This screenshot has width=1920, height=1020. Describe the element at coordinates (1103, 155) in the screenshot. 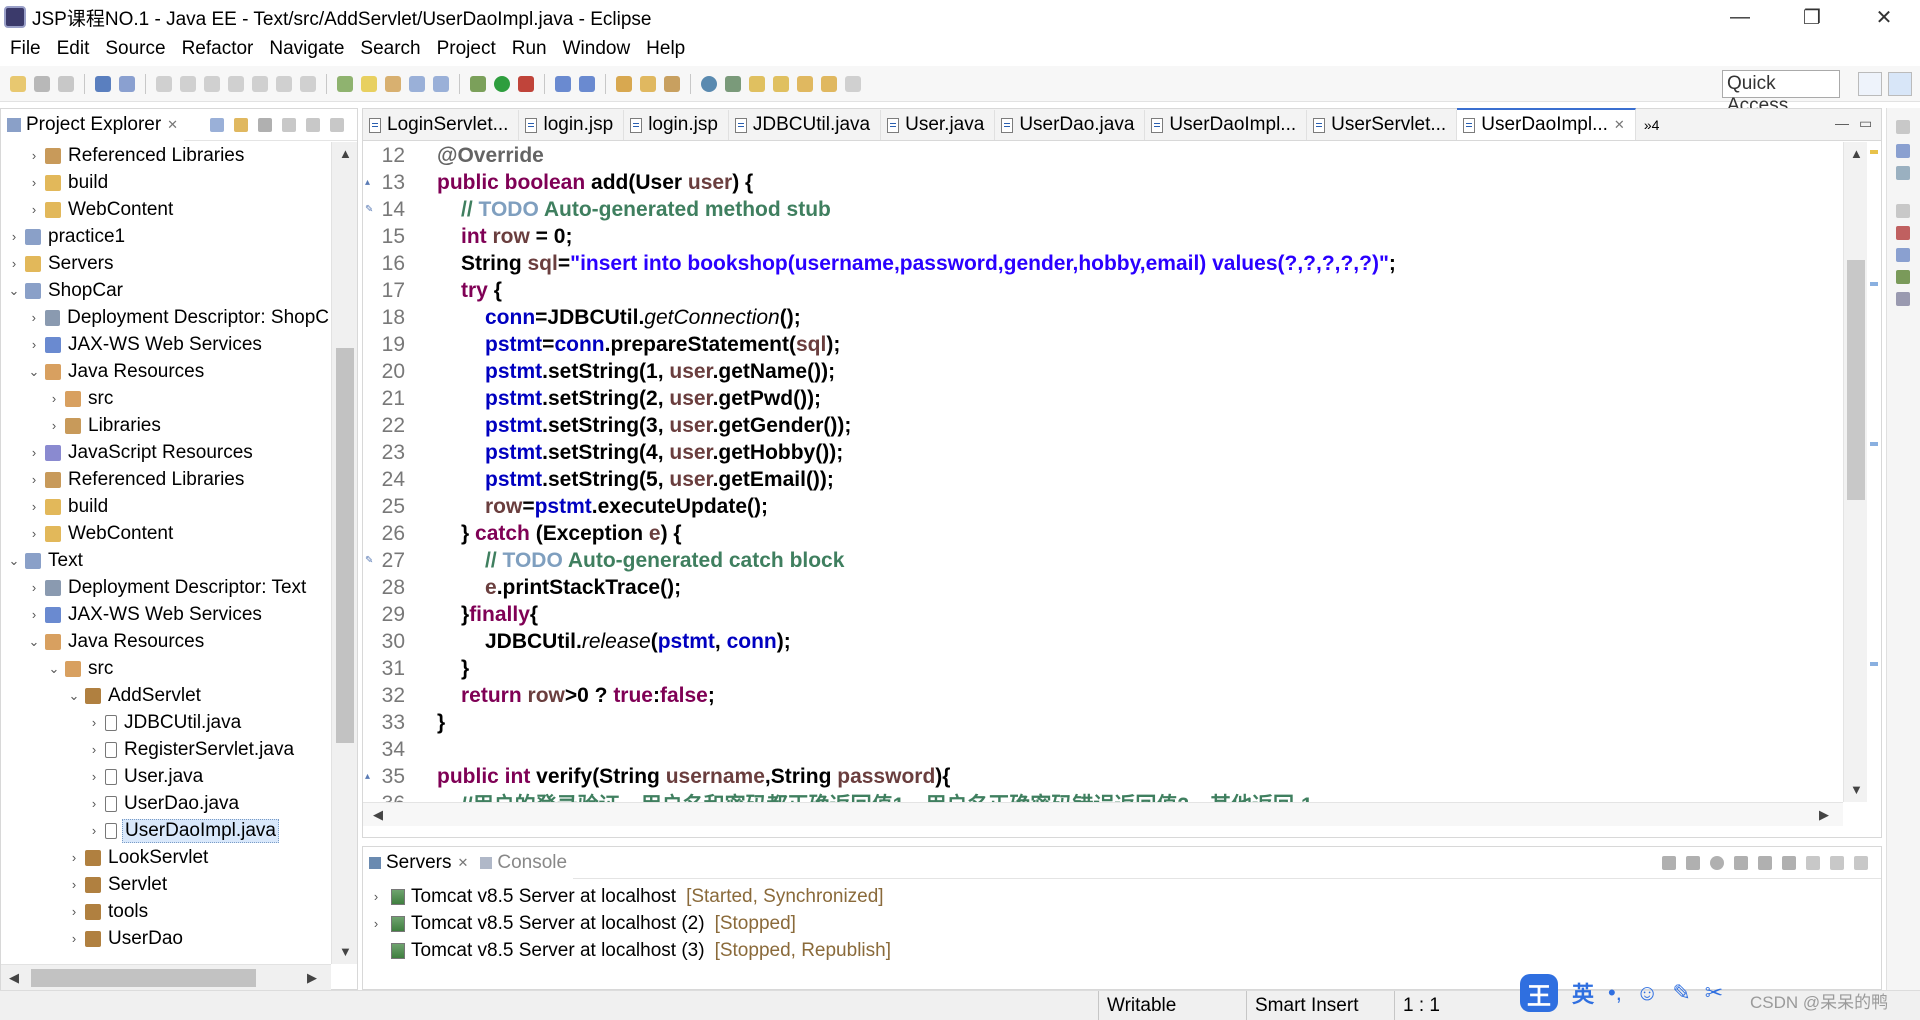

I see `code-line: 12 @Override` at that location.